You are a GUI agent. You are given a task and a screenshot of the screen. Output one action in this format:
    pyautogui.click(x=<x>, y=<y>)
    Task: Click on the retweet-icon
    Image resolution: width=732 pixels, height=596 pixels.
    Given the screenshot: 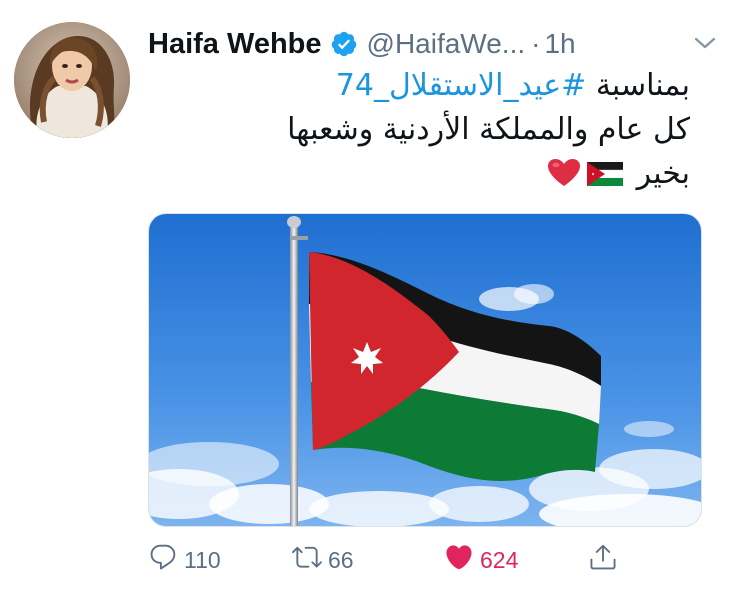 What is the action you would take?
    pyautogui.click(x=307, y=560)
    